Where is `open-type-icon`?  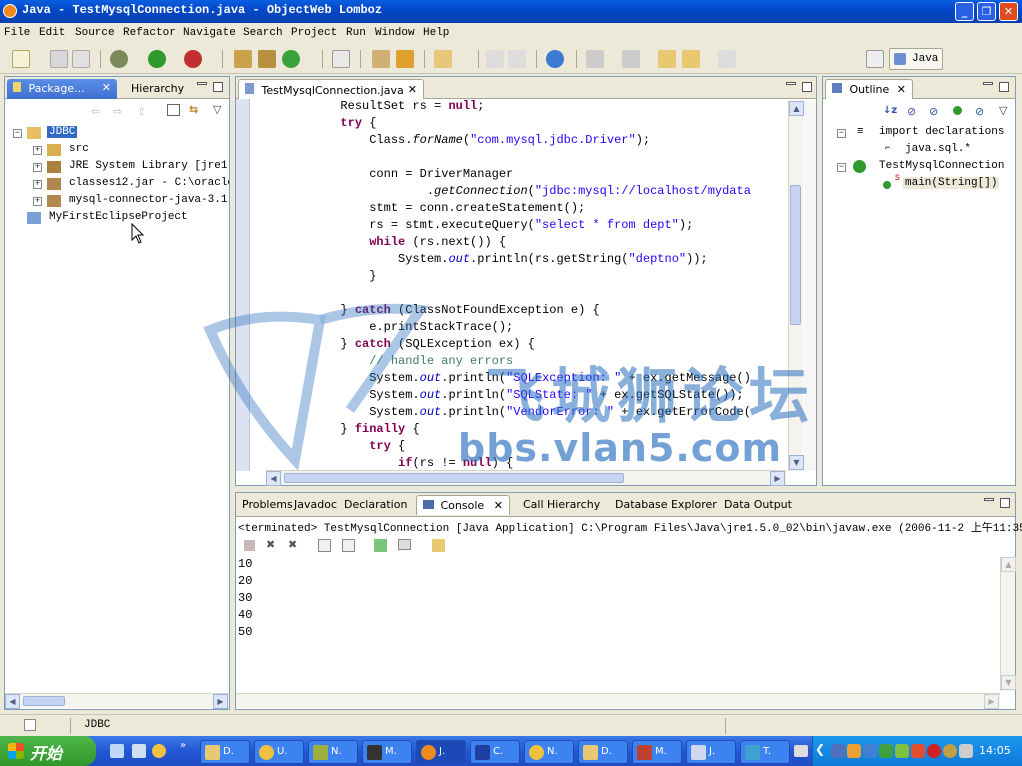
open-type-icon is located at coordinates (341, 59).